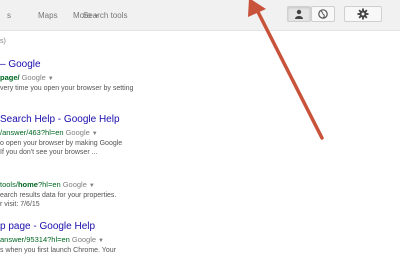  I want to click on gear-icon, so click(363, 14).